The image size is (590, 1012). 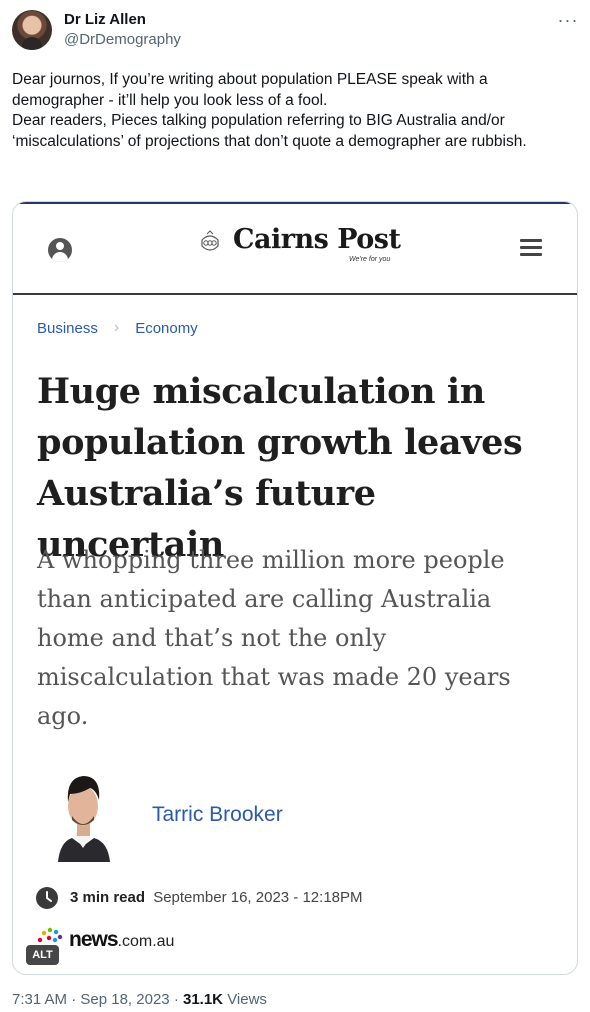 What do you see at coordinates (39, 999) in the screenshot?
I see `tweet-time: 7:31 AM` at bounding box center [39, 999].